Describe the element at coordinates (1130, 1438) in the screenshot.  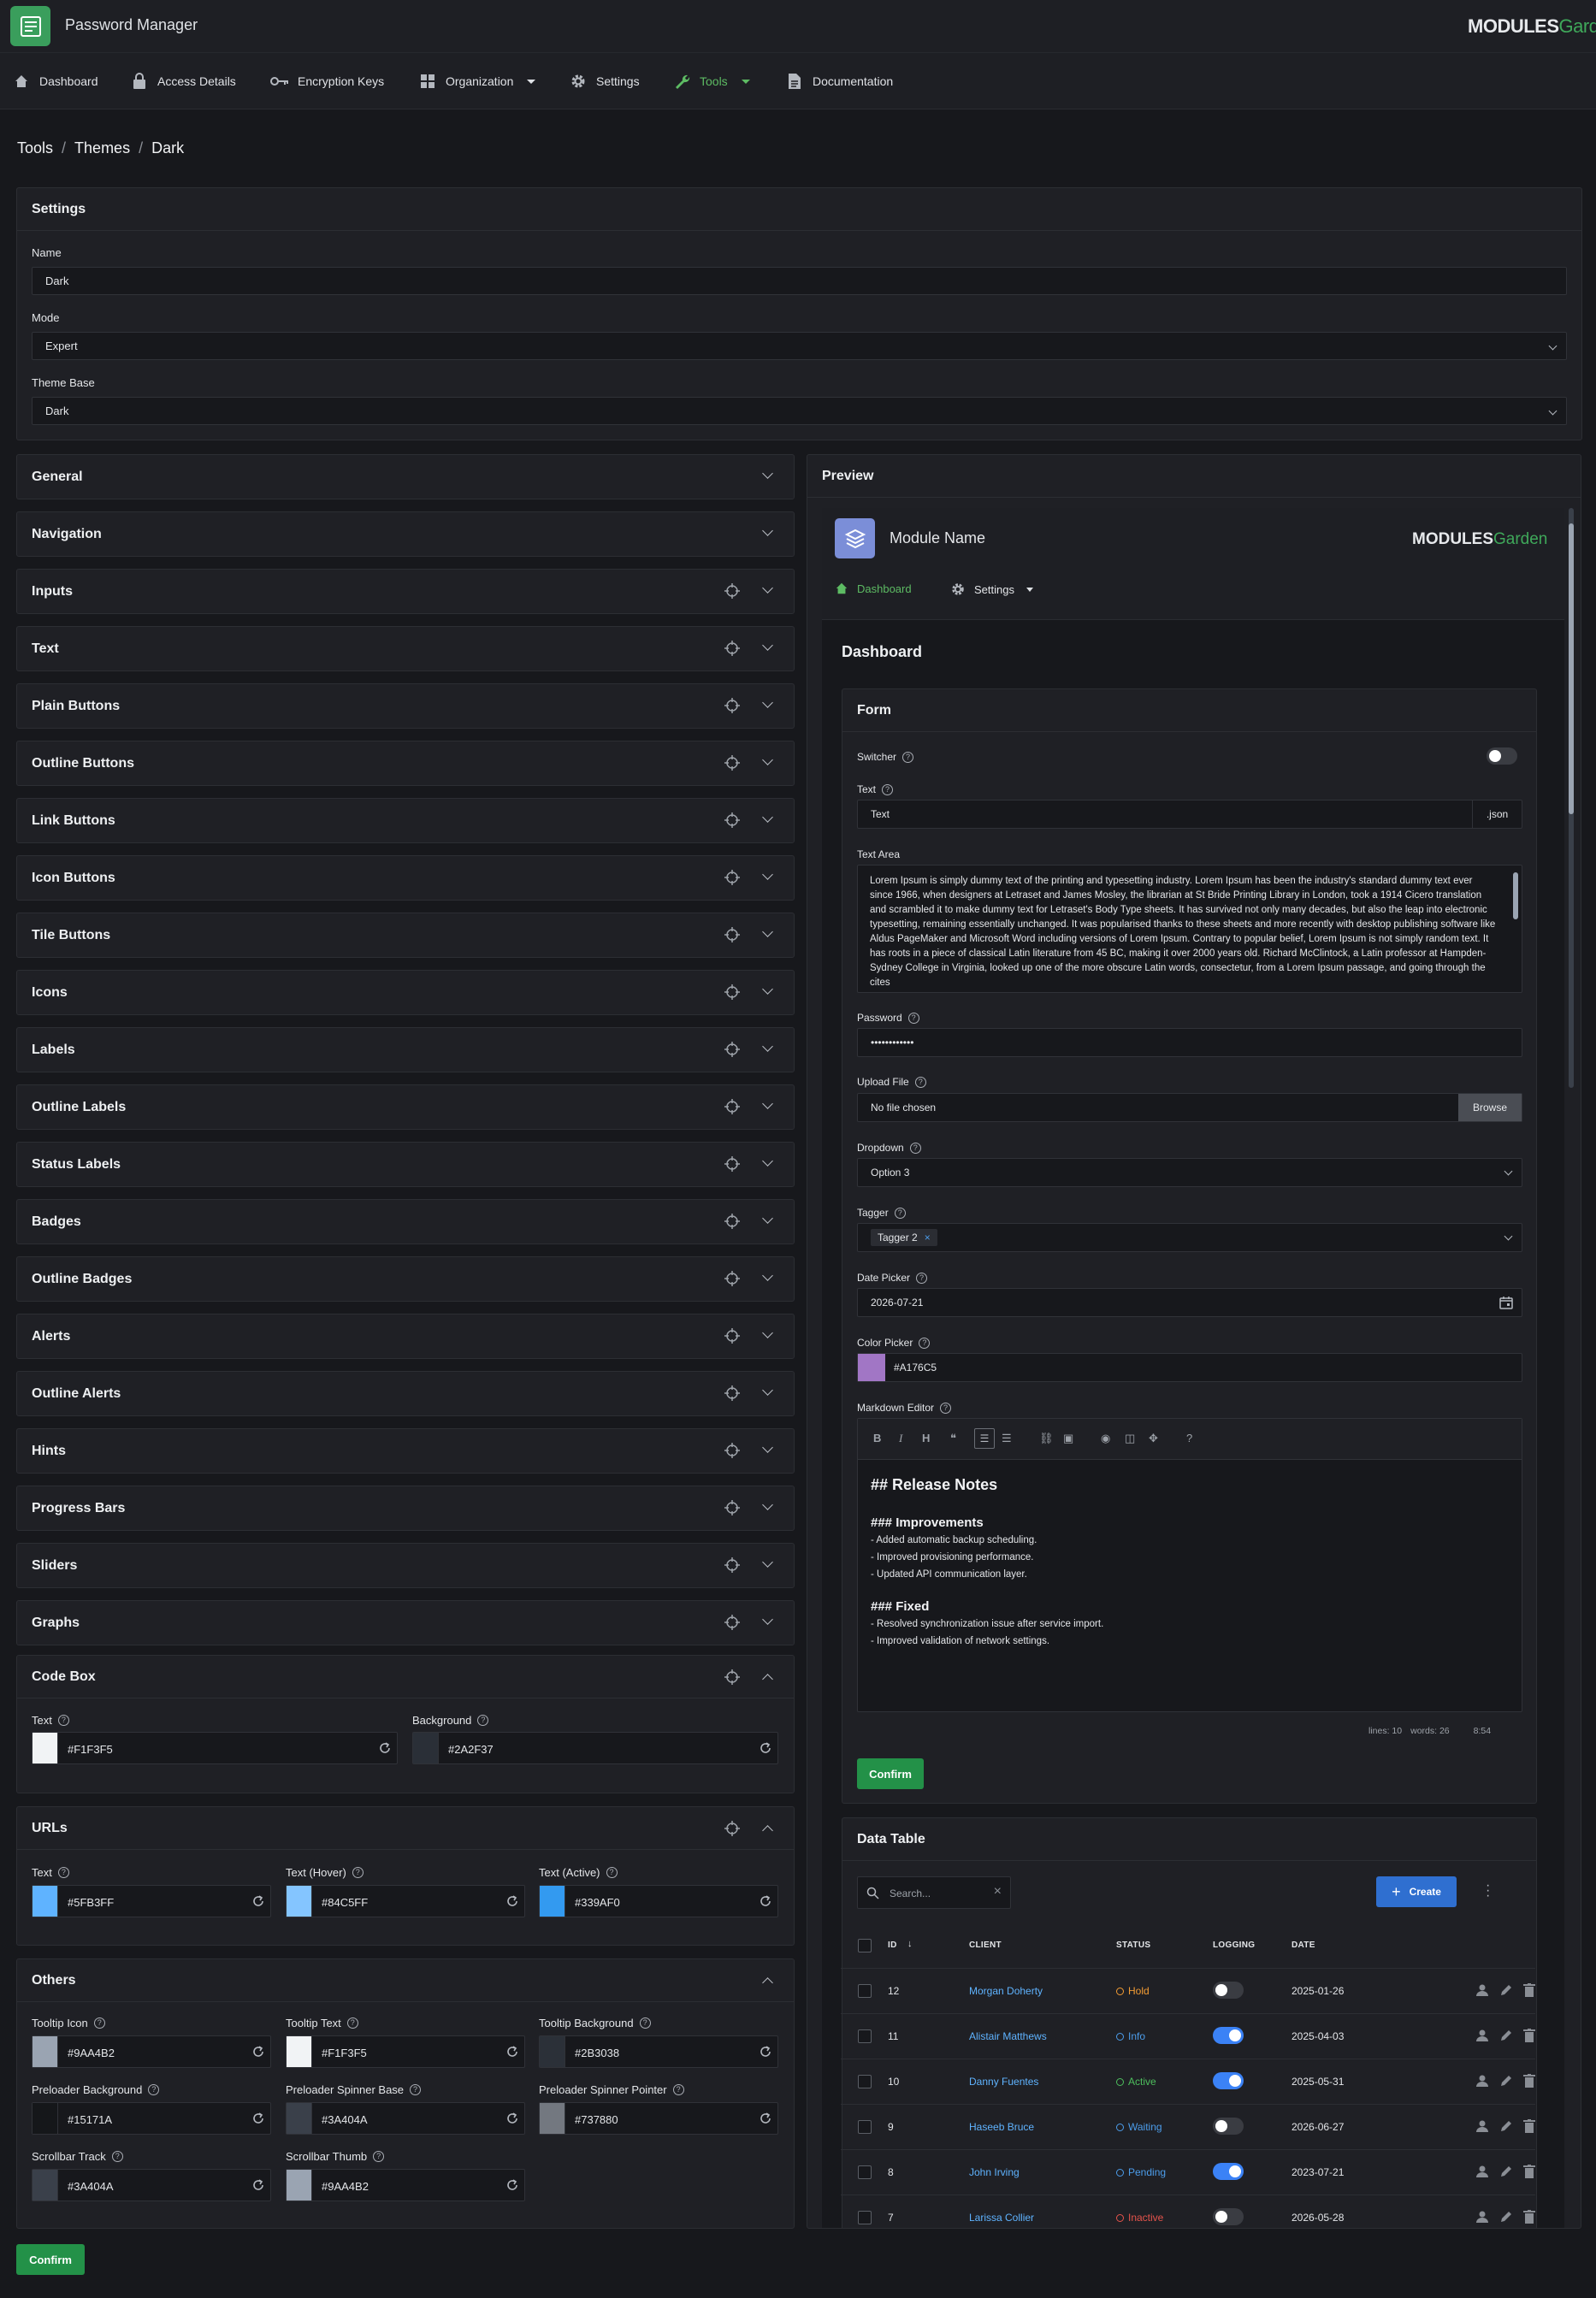
I see `side-by-side-icon: ◫` at that location.